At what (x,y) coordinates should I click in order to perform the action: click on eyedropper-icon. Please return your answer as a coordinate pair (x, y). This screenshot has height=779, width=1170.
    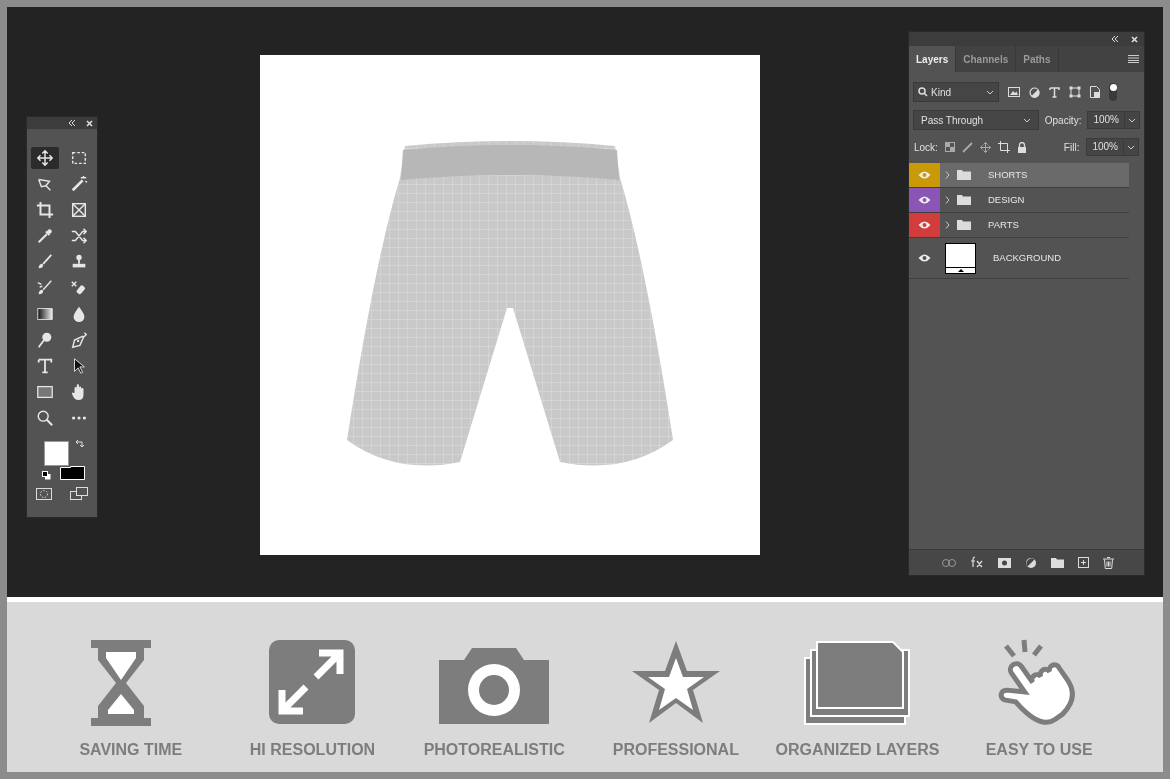
    Looking at the image, I should click on (45, 236).